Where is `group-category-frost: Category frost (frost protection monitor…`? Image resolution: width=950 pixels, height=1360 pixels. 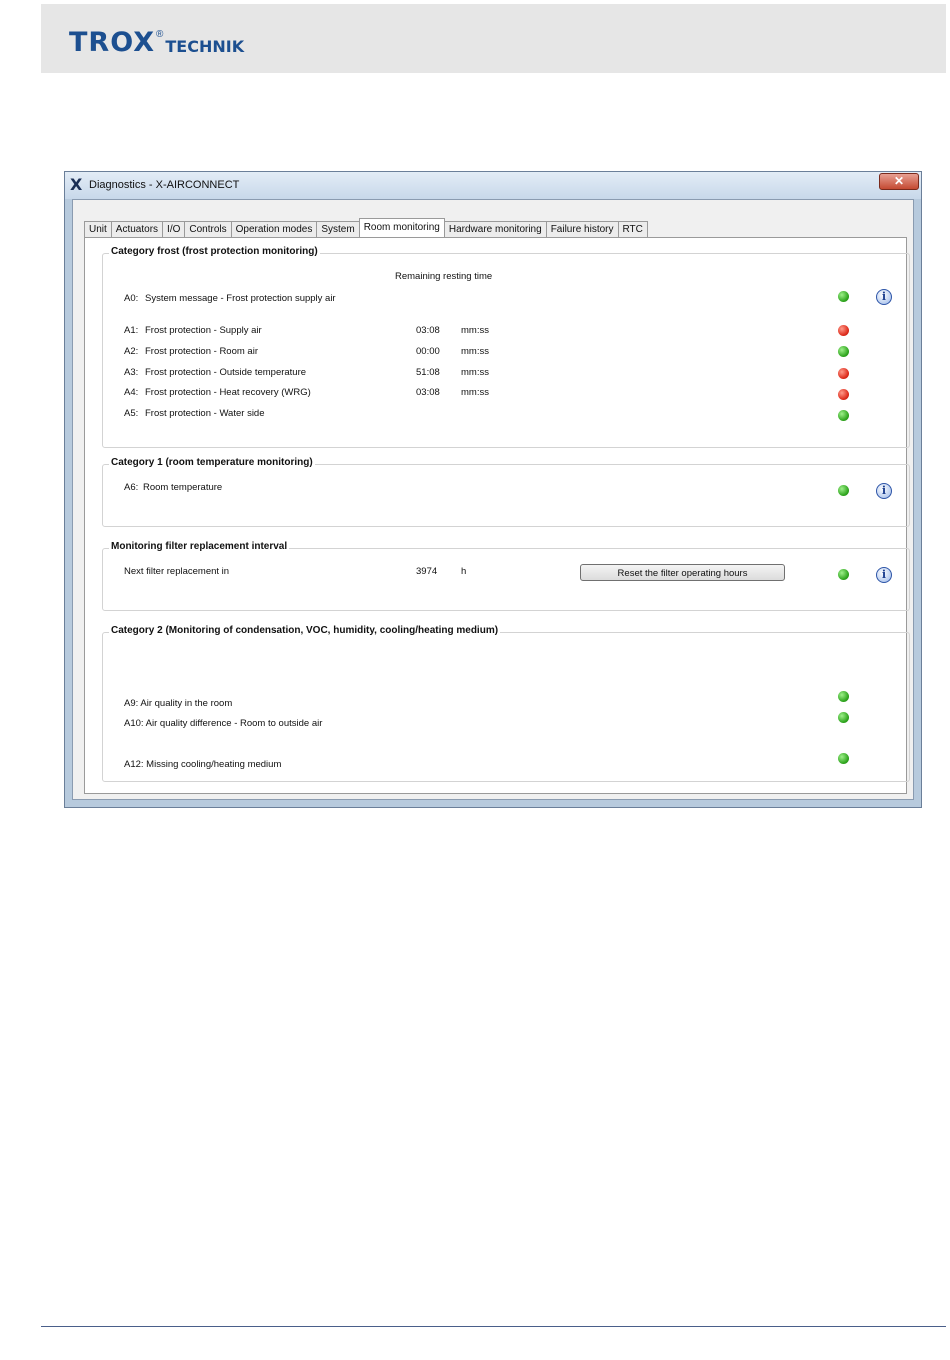
group-category-frost: Category frost (frost protection monitor… is located at coordinates (506, 347).